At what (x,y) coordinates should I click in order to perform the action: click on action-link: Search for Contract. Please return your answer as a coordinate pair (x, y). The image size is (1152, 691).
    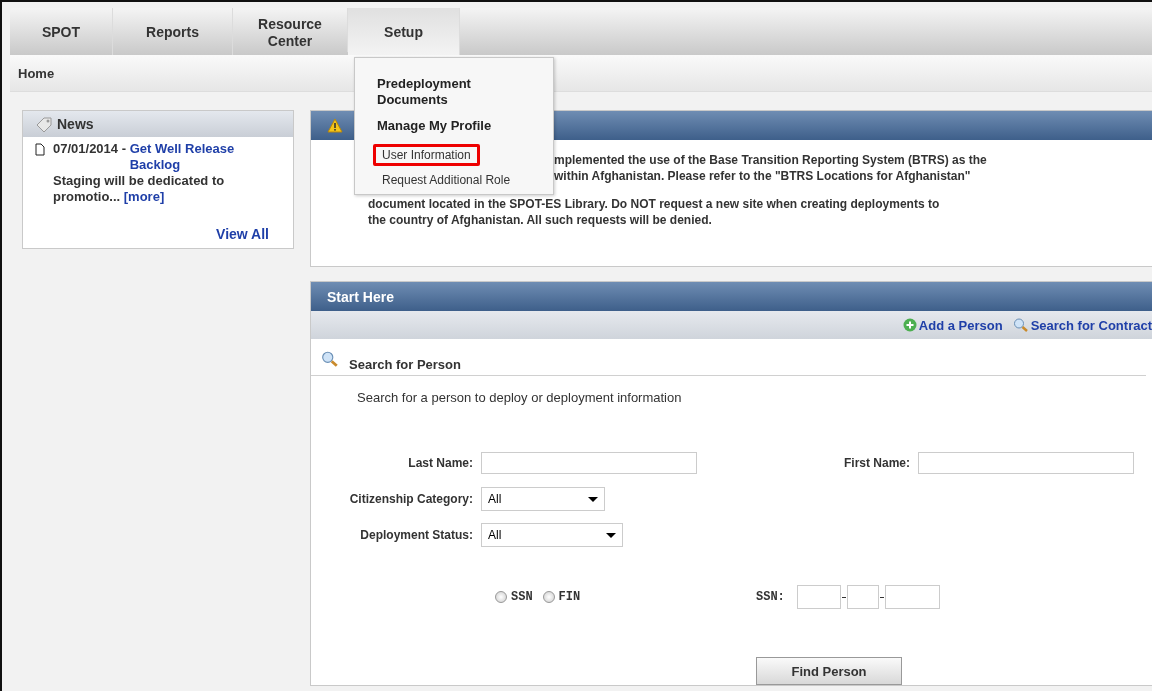
    Looking at the image, I should click on (1082, 325).